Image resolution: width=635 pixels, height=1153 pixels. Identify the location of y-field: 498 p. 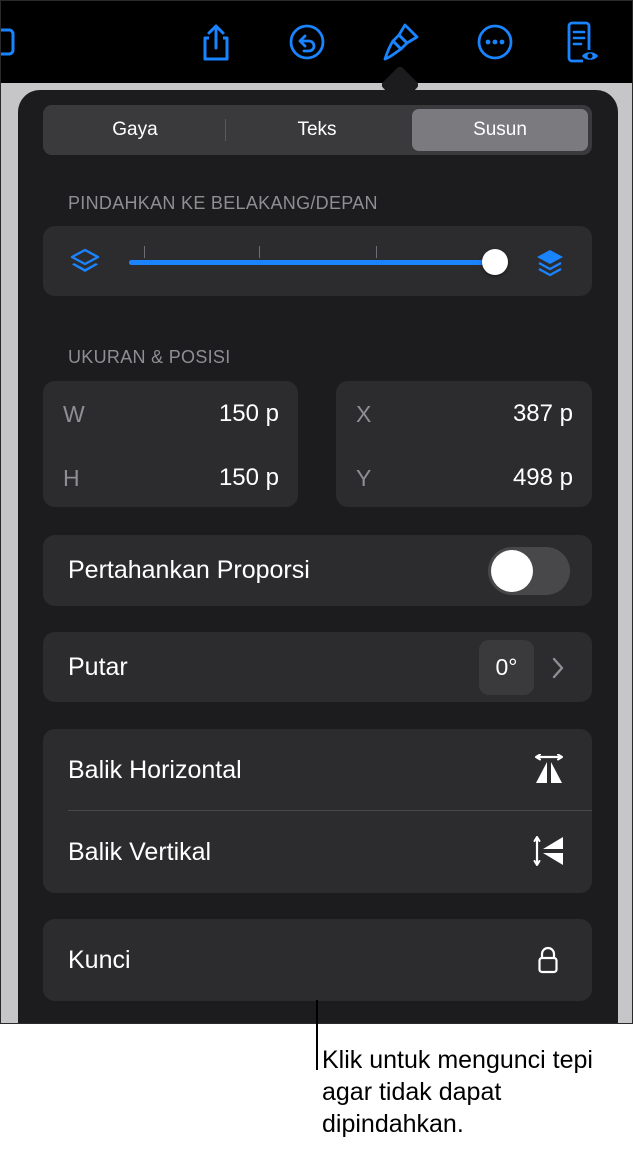
(543, 478).